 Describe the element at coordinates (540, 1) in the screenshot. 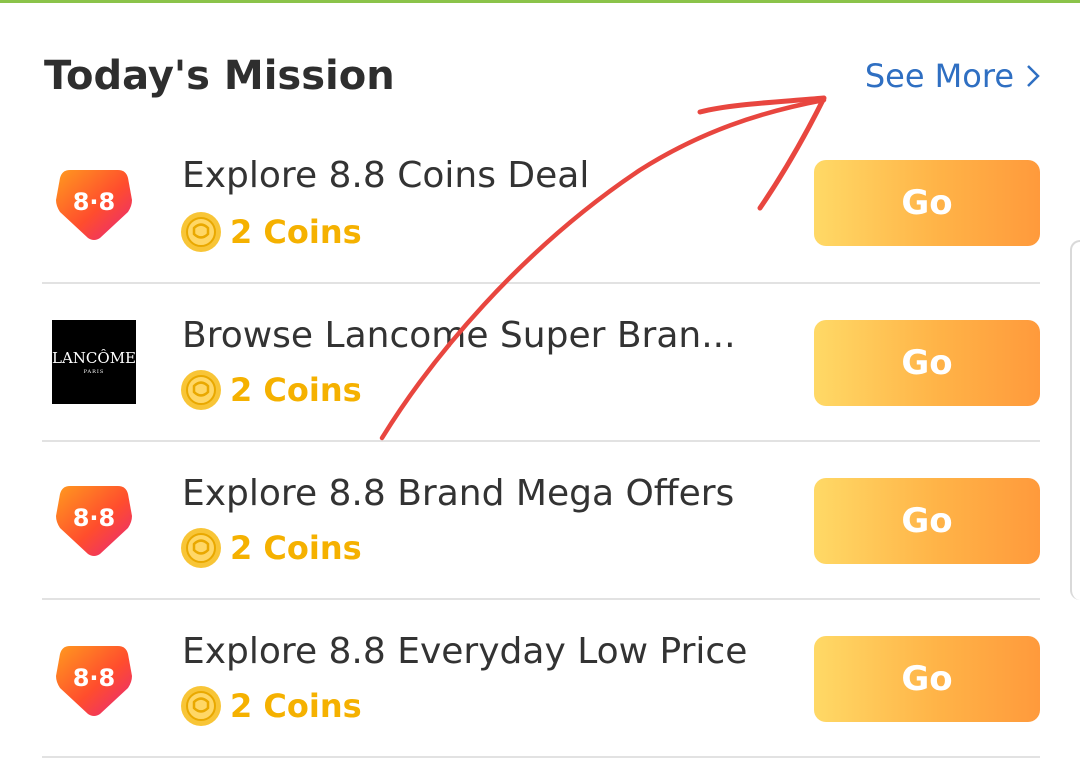

I see `top-accent-strip` at that location.